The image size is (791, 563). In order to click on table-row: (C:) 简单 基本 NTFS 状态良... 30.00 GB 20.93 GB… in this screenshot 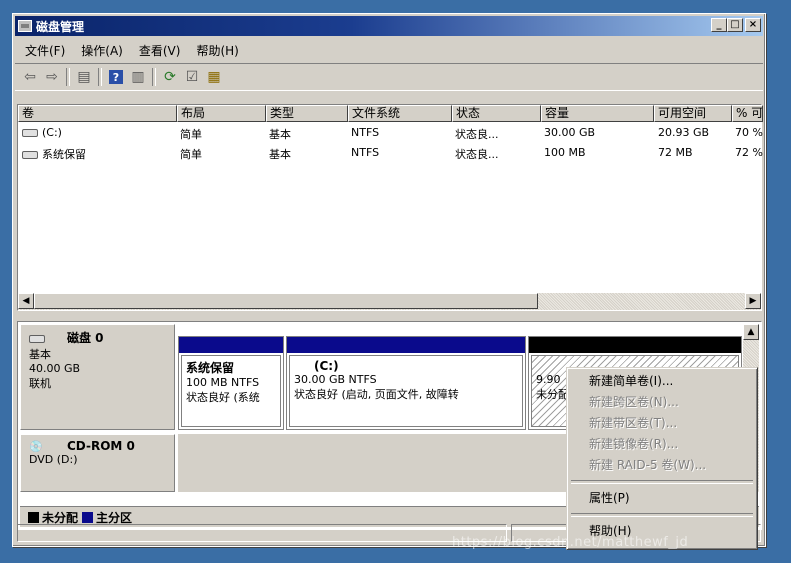, I will do `click(390, 133)`.